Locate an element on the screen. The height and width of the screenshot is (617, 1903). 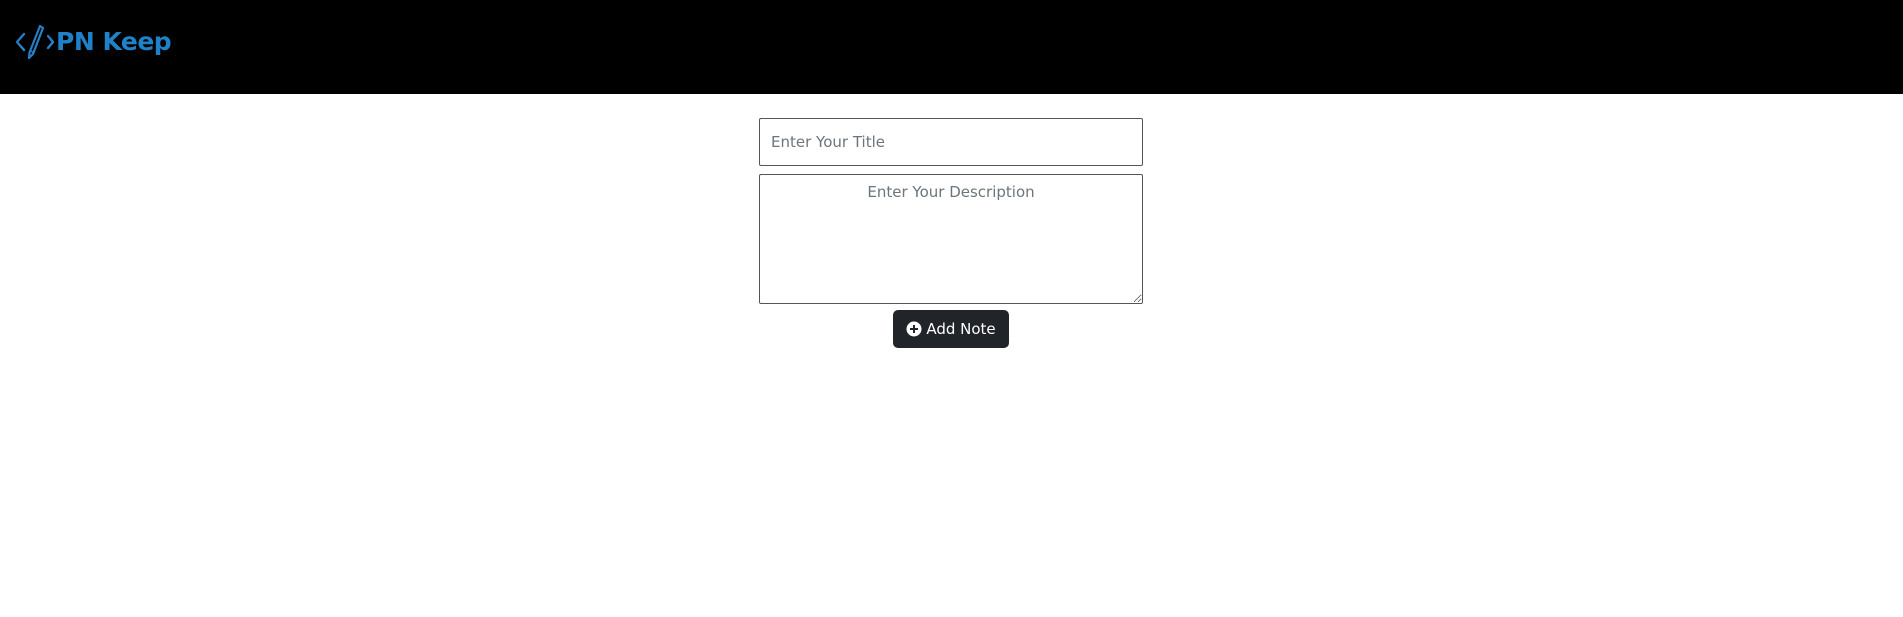
code-pen-icon is located at coordinates (35, 42).